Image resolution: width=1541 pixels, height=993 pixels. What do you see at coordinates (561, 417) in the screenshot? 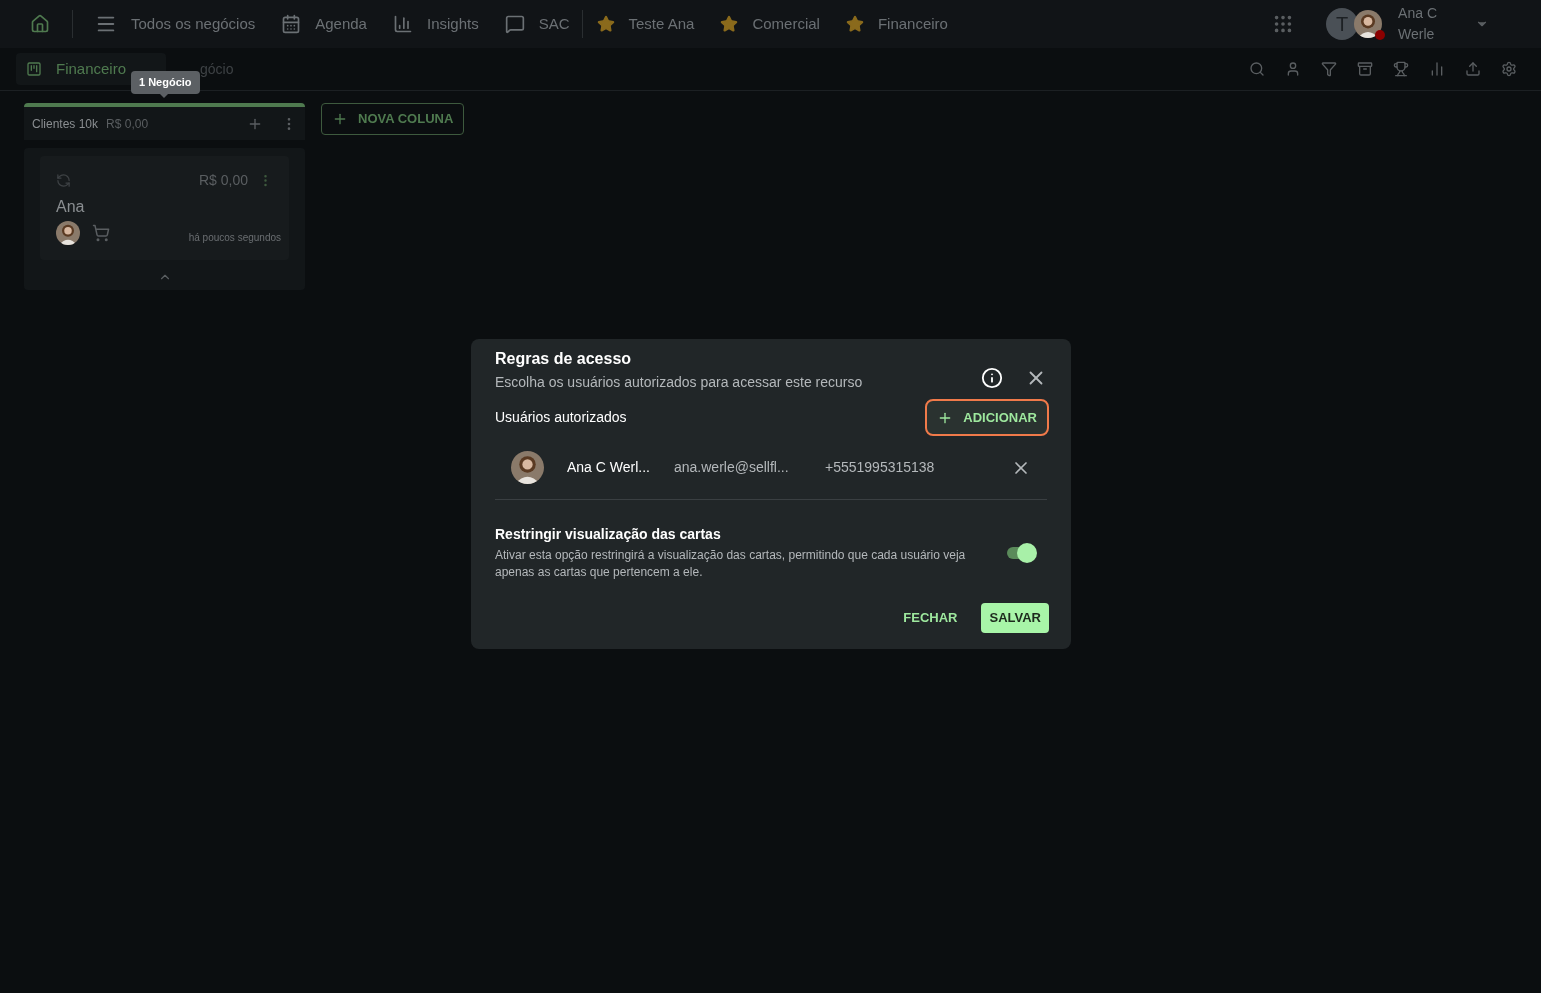
I see `section-label: Usuários autorizados` at bounding box center [561, 417].